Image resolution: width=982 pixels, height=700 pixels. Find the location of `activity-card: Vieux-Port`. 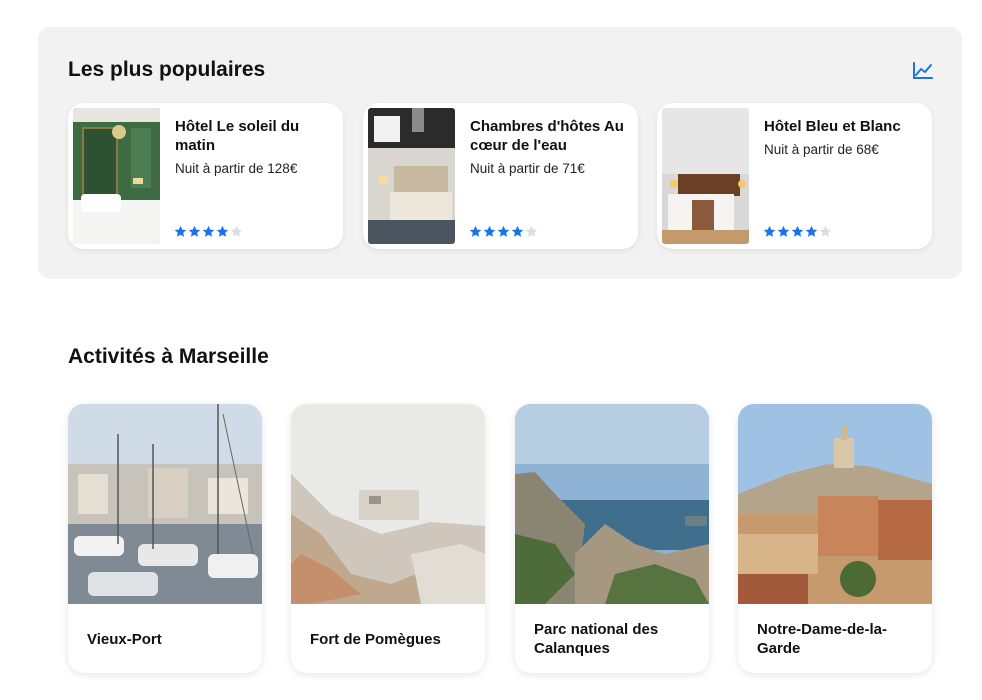

activity-card: Vieux-Port is located at coordinates (165, 538).